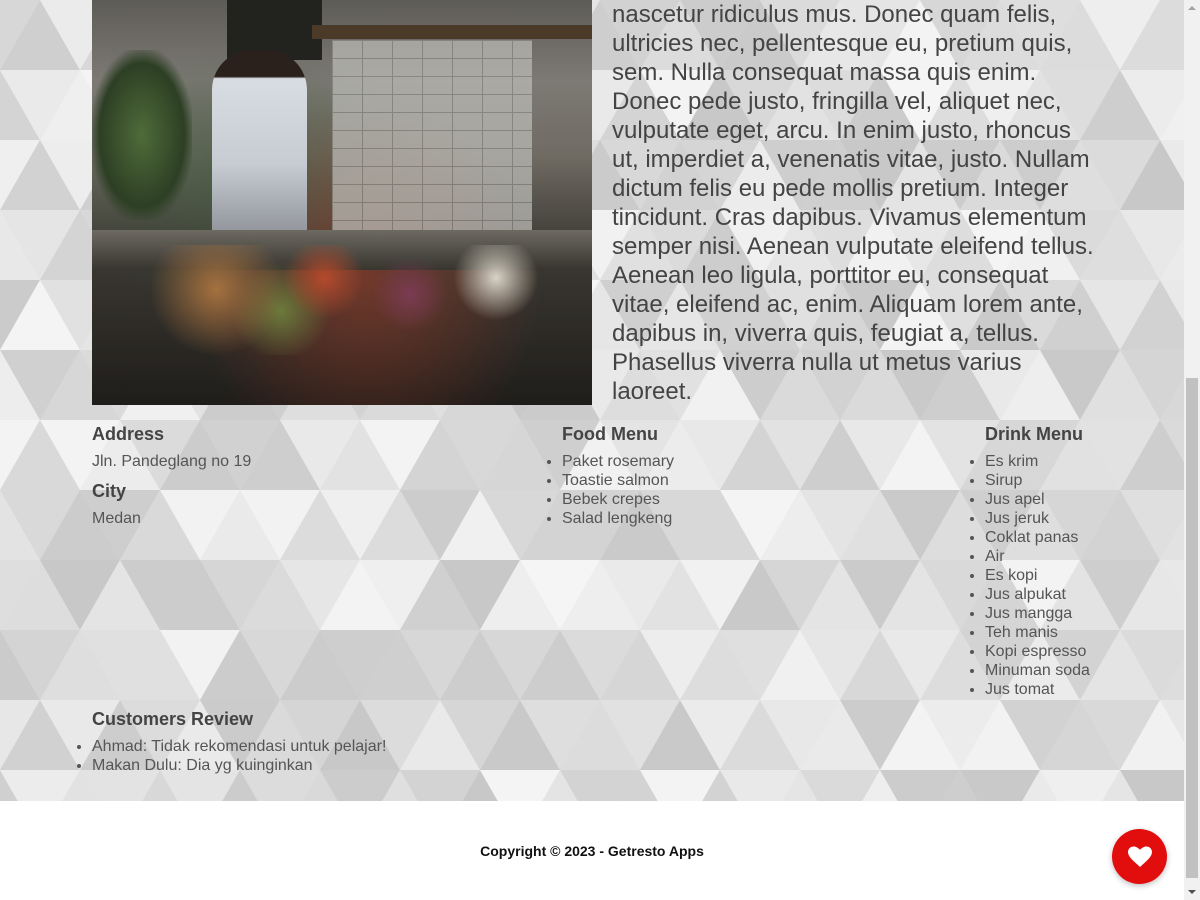  Describe the element at coordinates (116, 518) in the screenshot. I see `city-value: Medan` at that location.